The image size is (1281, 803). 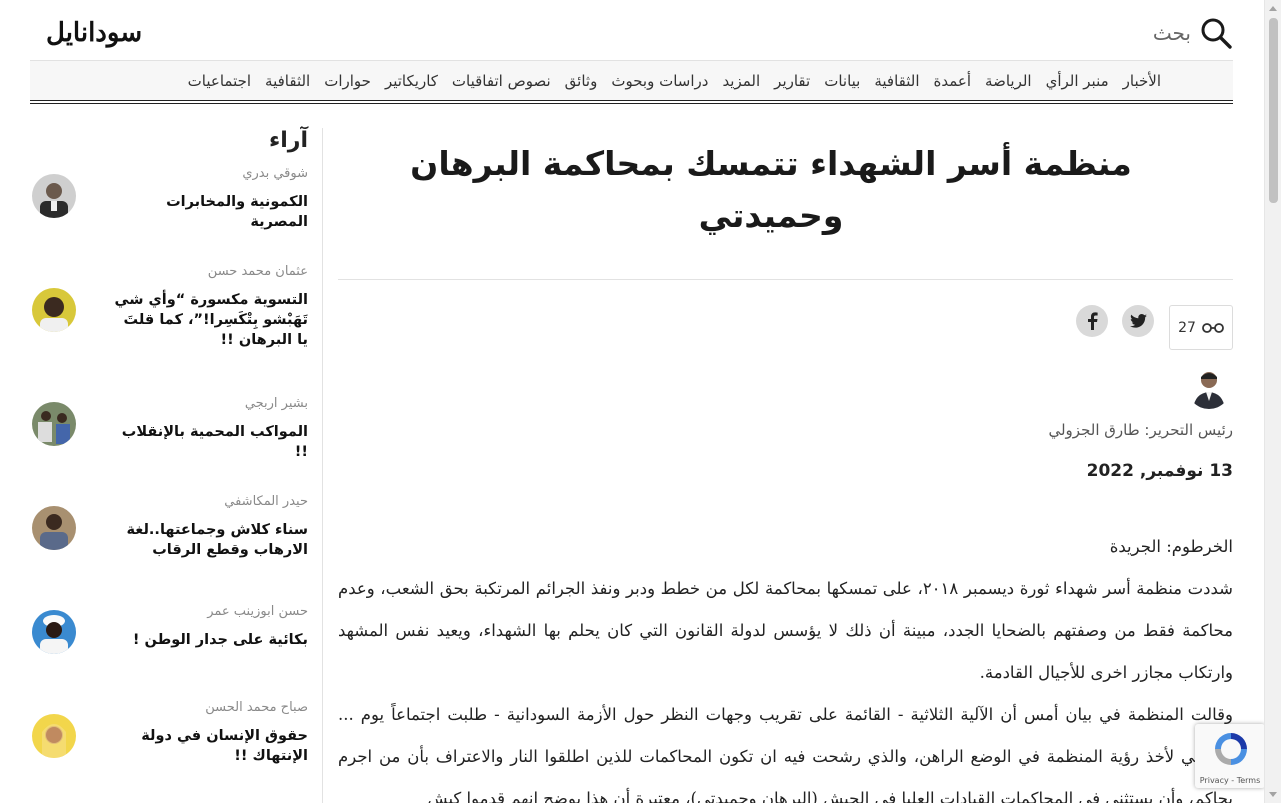 I want to click on recaptcha-badge: Privacy - Terms, so click(x=1230, y=756).